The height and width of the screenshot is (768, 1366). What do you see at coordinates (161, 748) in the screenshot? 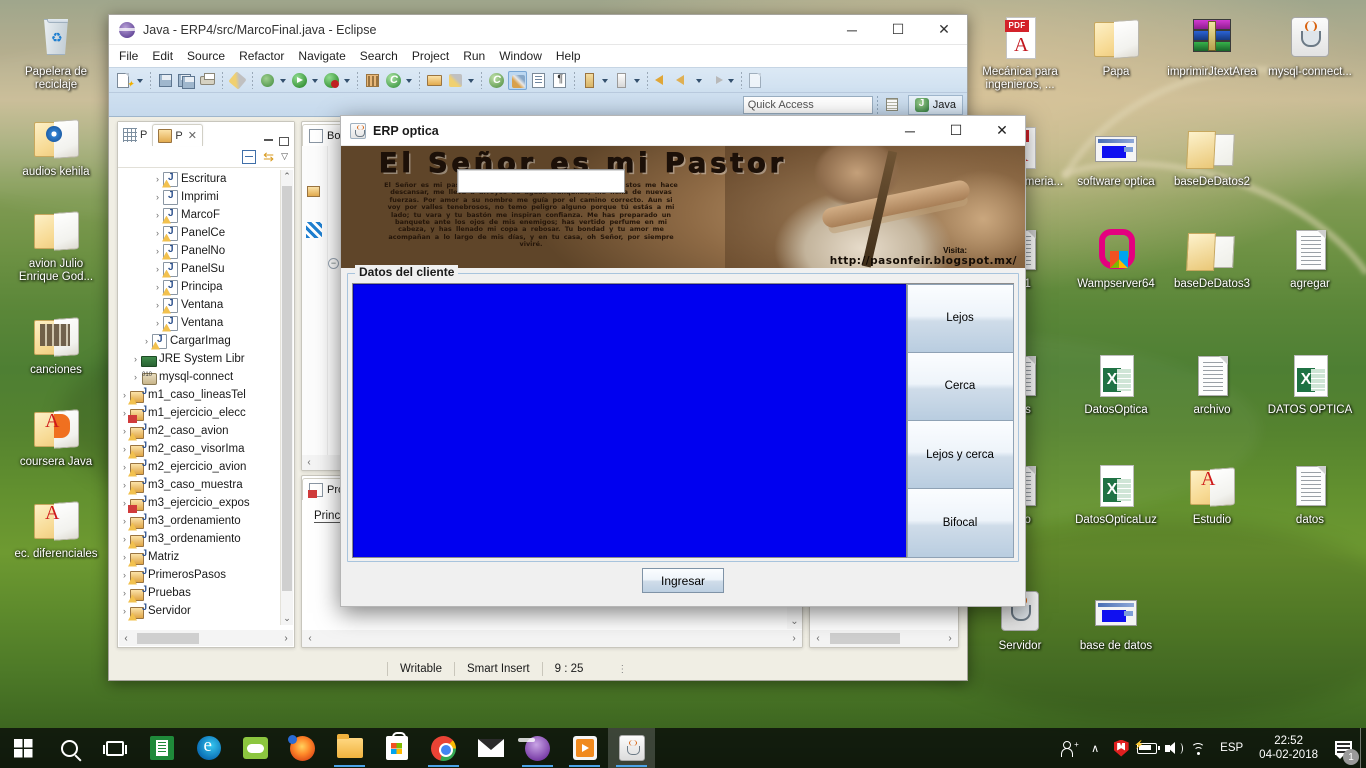
I see `taskbar-app-onenote` at bounding box center [161, 748].